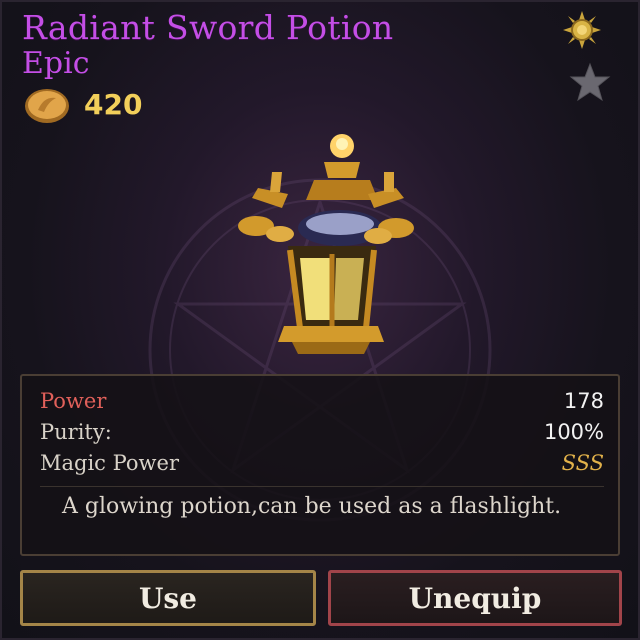  Describe the element at coordinates (322, 486) in the screenshot. I see `divider` at that location.